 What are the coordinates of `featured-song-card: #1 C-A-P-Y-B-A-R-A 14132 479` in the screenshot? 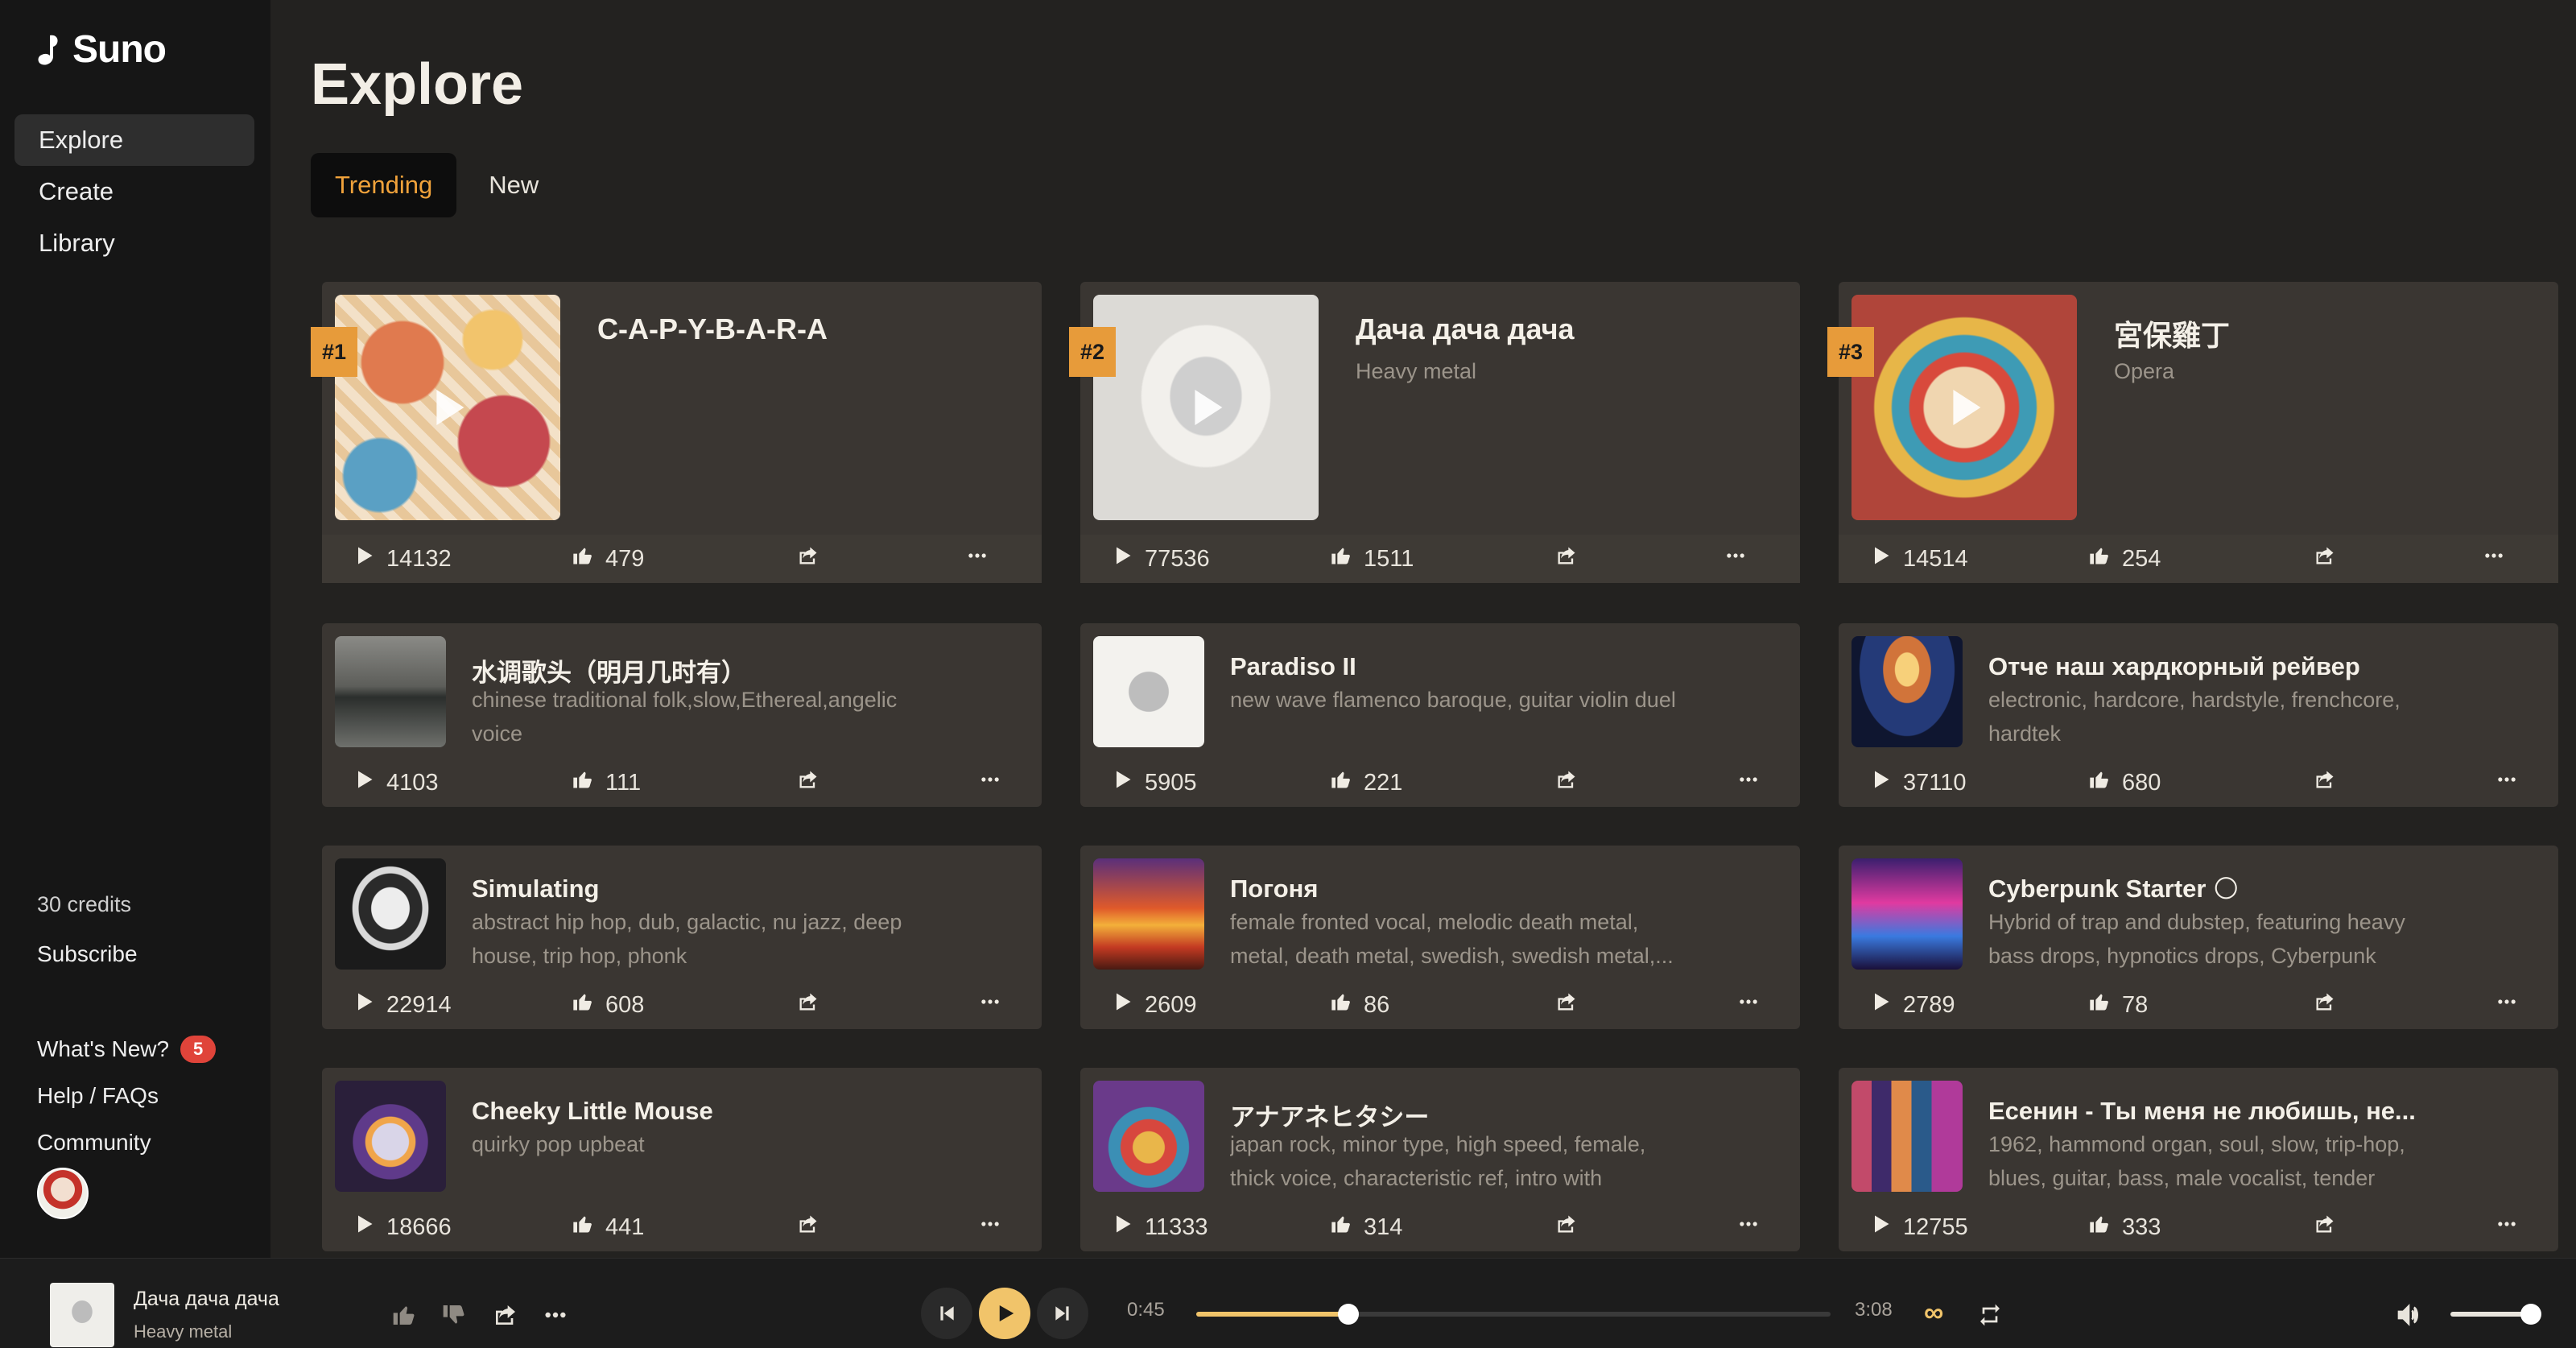 It's located at (676, 433).